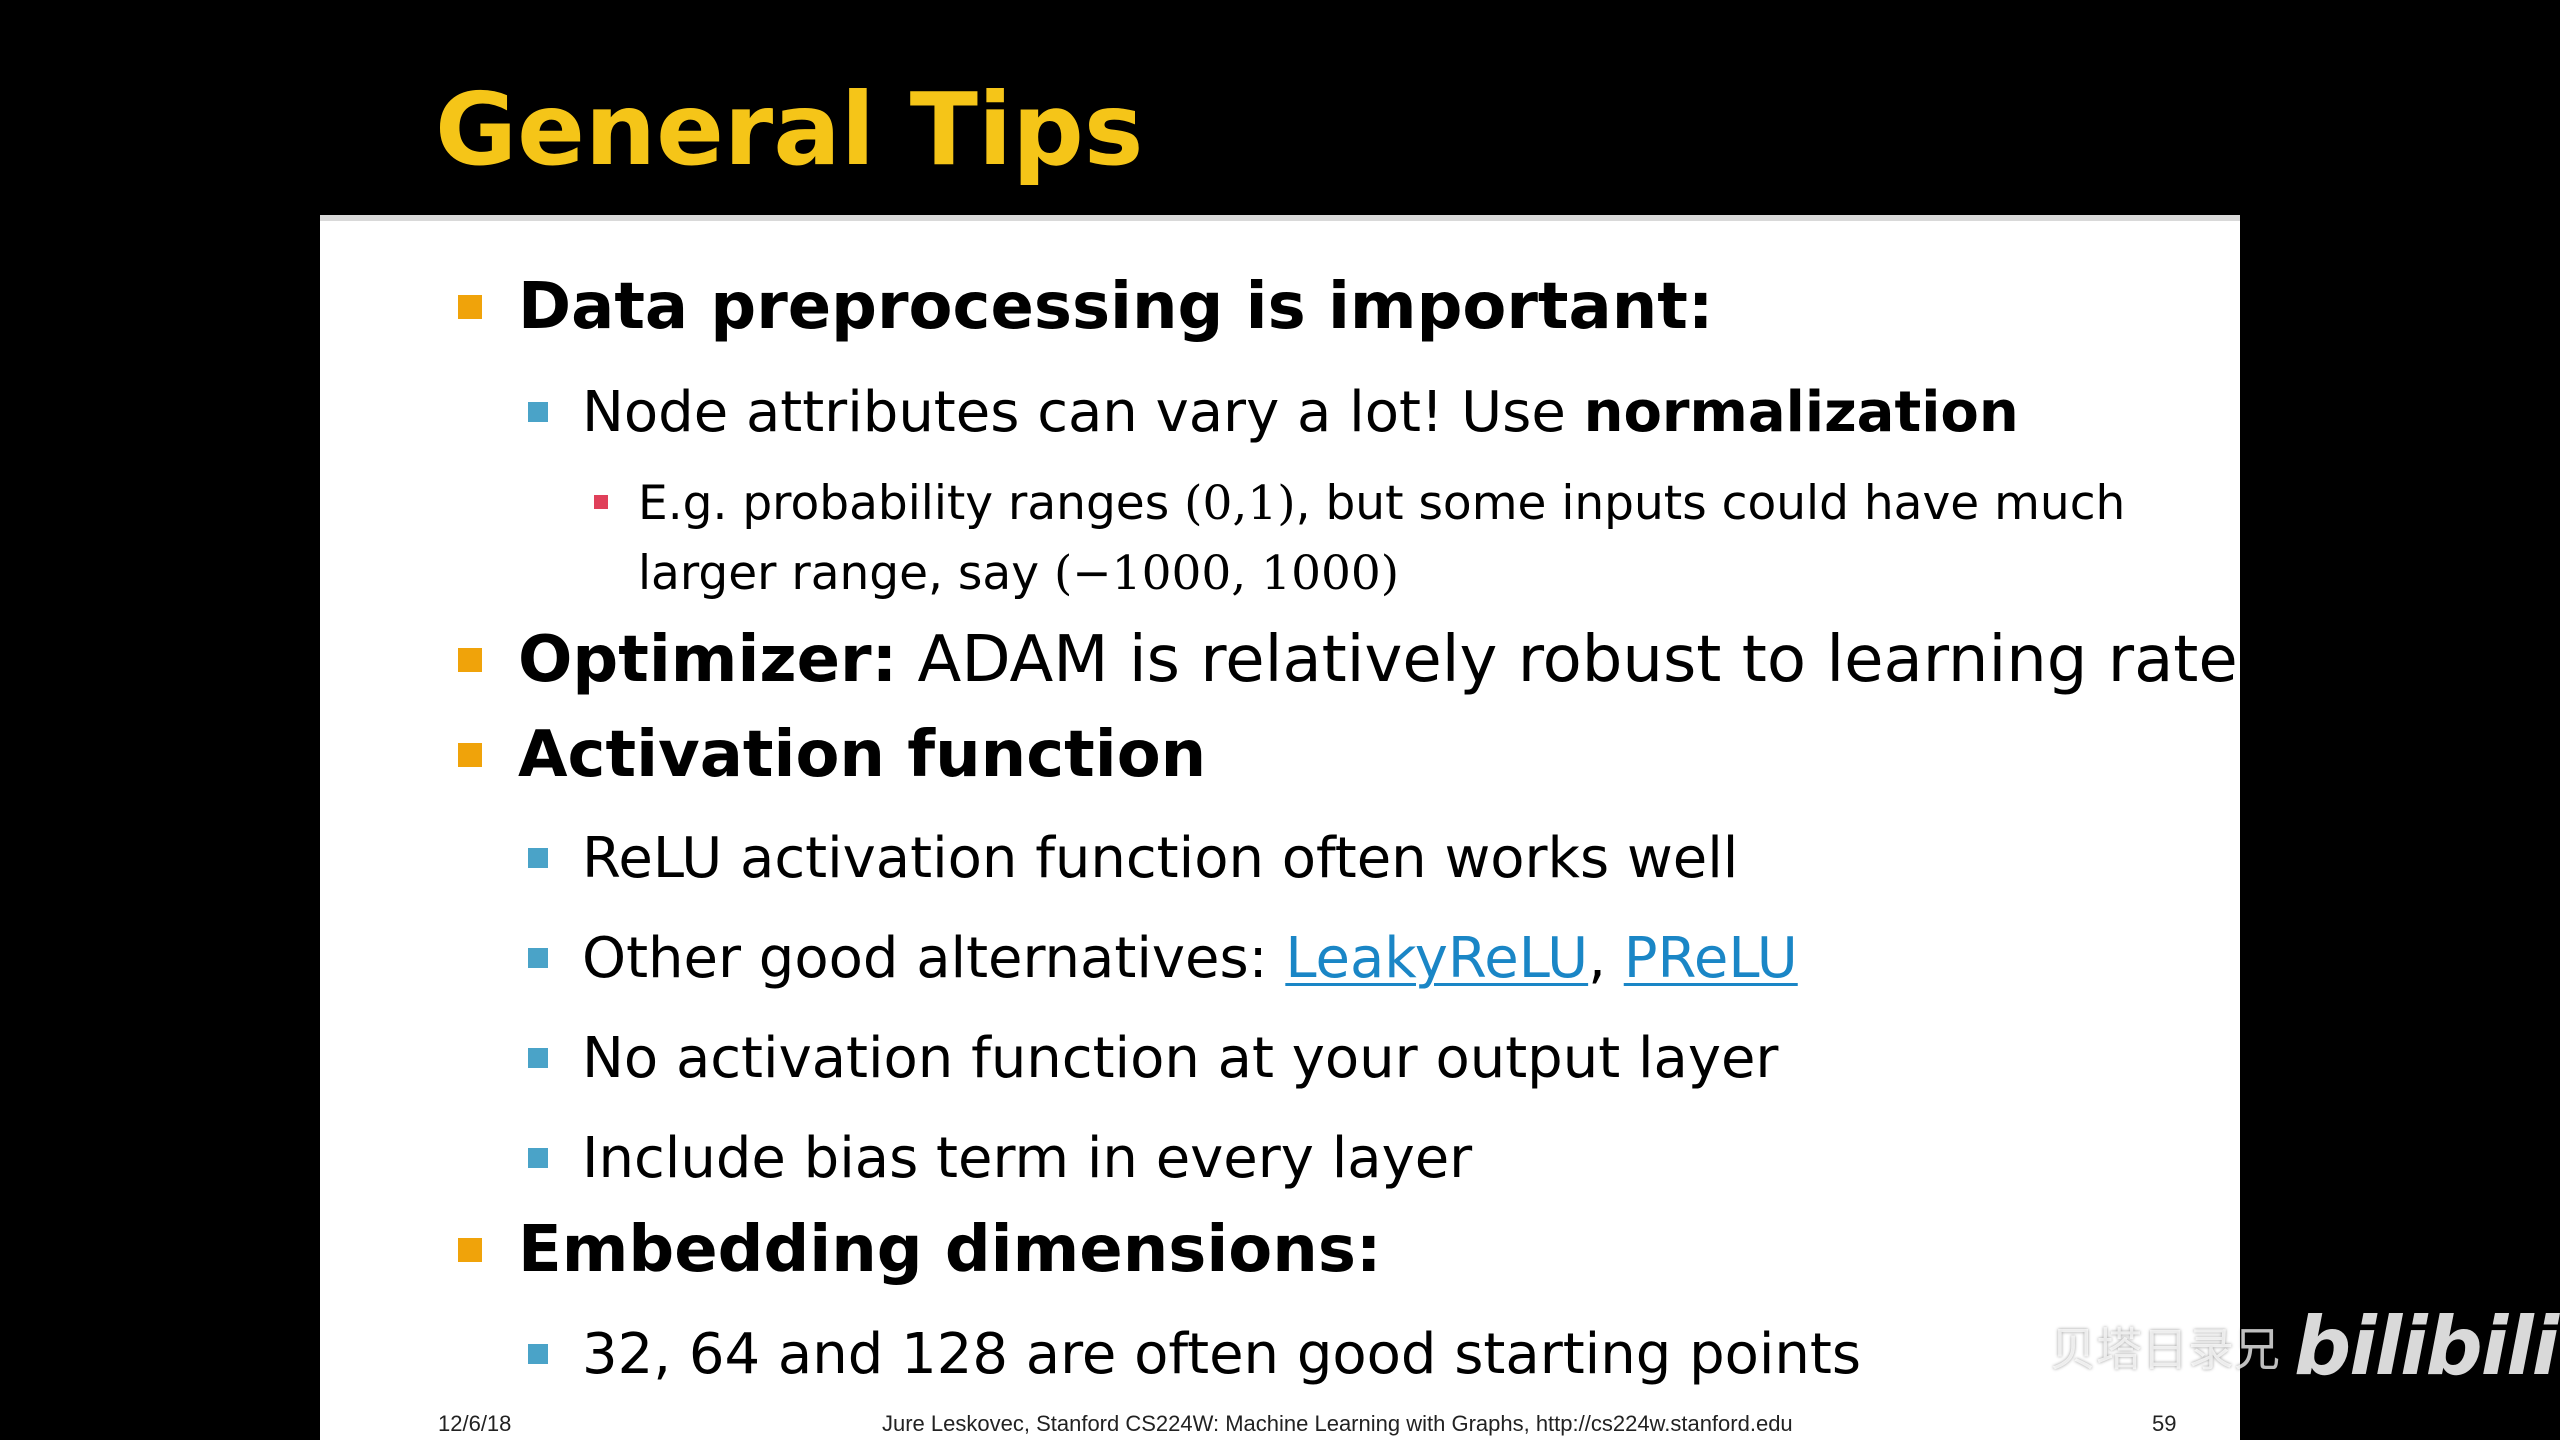 The height and width of the screenshot is (1440, 2560). I want to click on footer-date: 12/6/18, so click(475, 1423).